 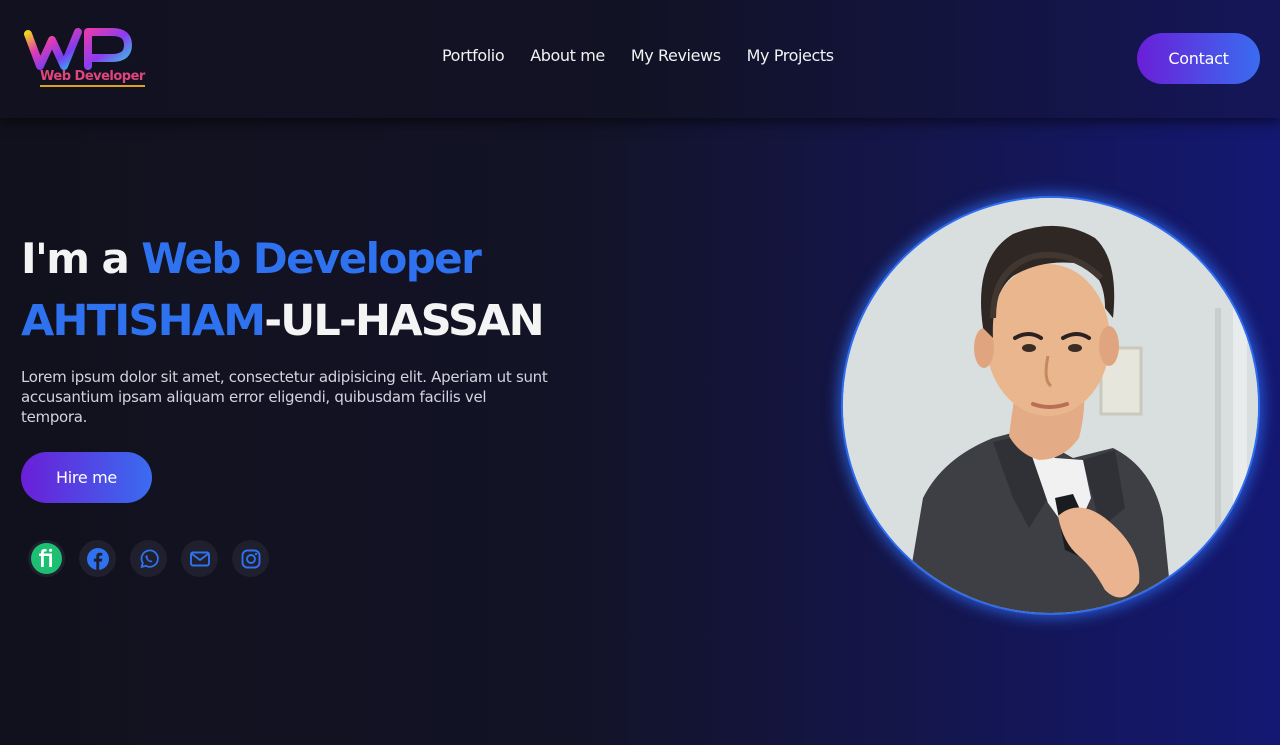 I want to click on nav-item-portfolio: Portfolio, so click(x=473, y=55).